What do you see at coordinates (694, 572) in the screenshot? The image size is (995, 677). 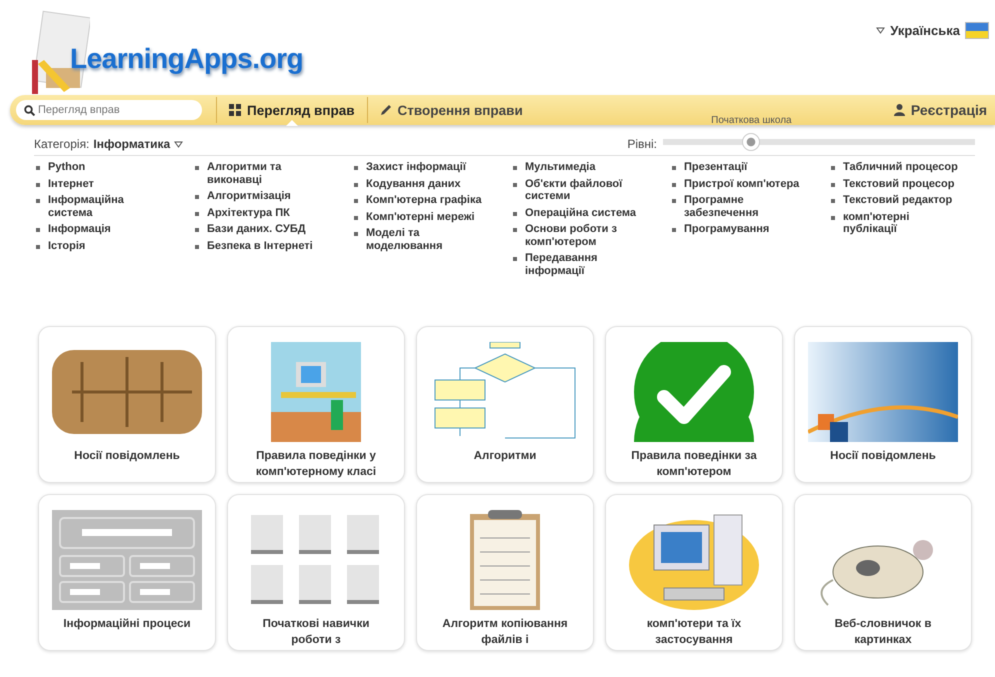 I see `exercise-card: комп'ютери та їх застосування` at bounding box center [694, 572].